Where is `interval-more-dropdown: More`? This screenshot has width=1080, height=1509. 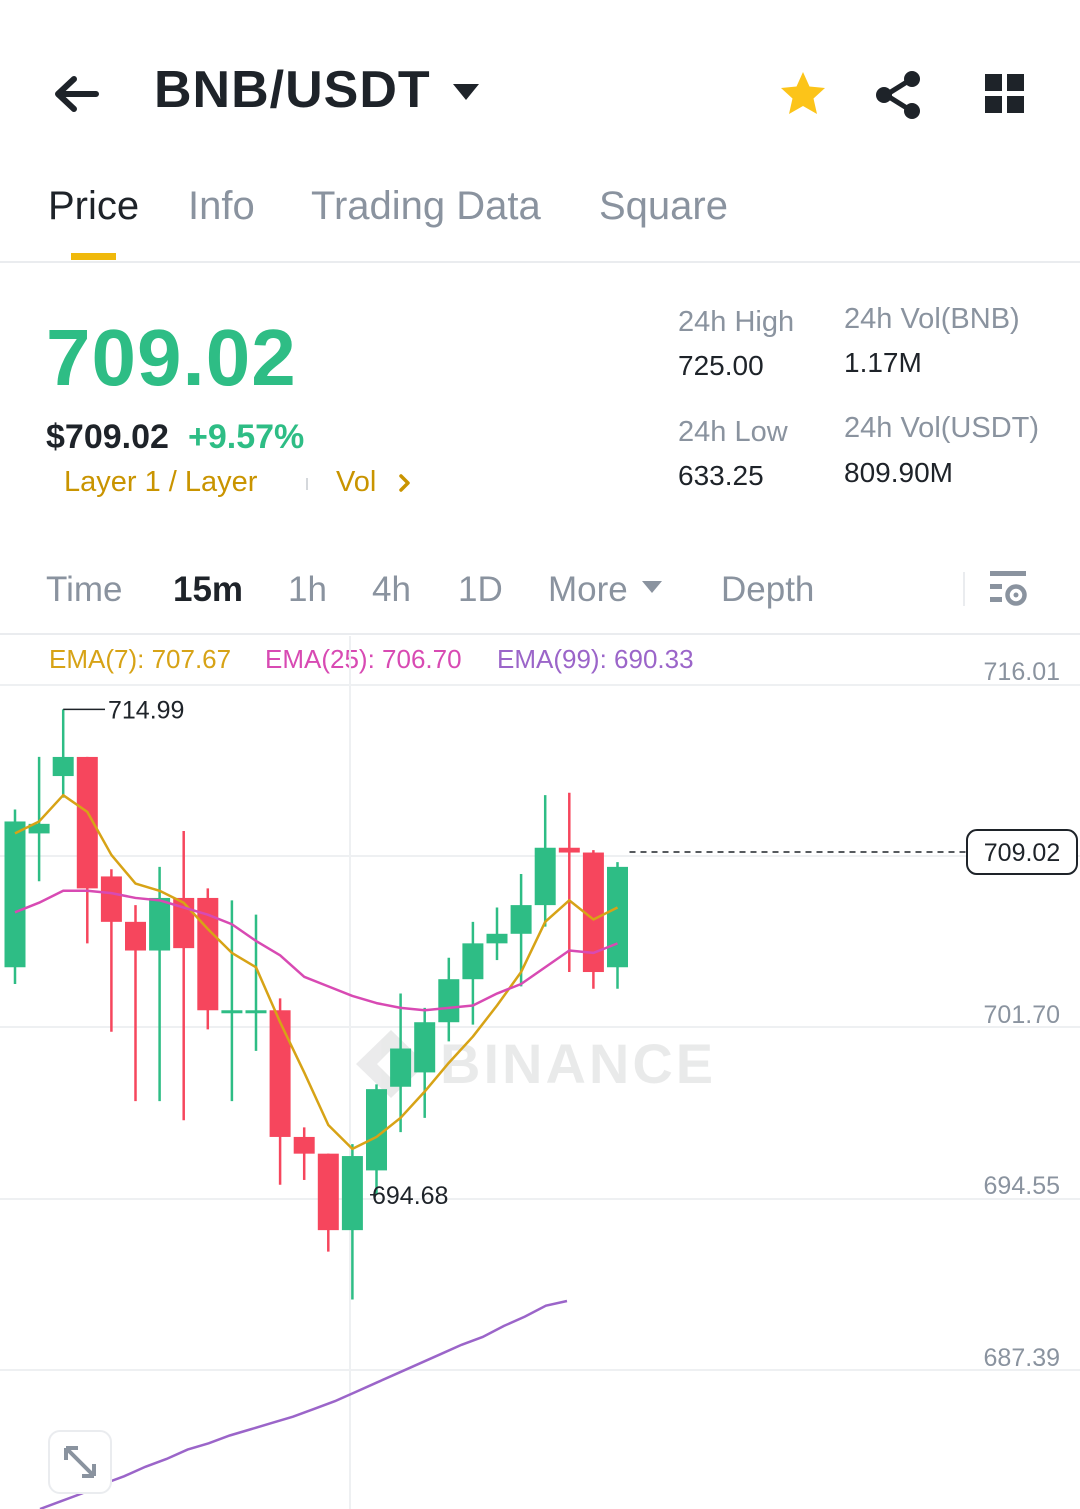
interval-more-dropdown: More is located at coordinates (605, 590).